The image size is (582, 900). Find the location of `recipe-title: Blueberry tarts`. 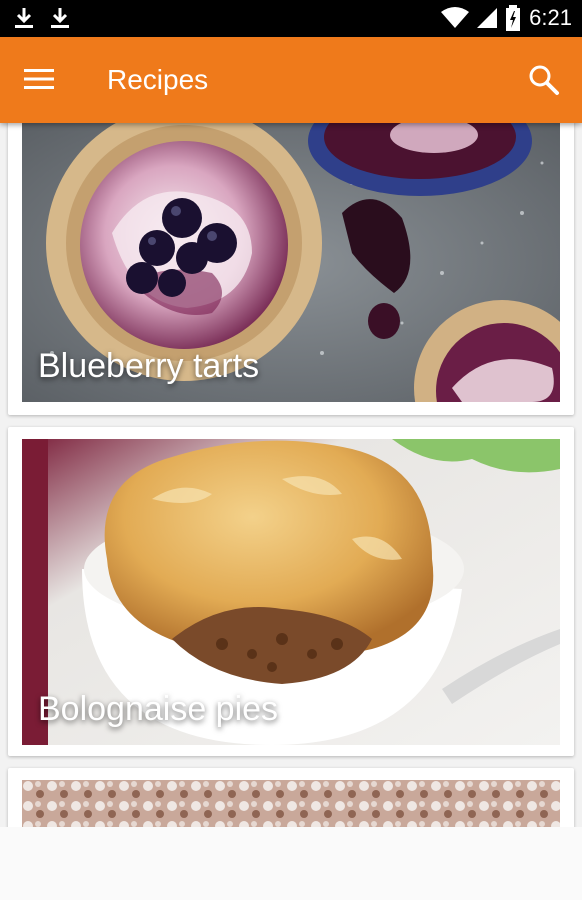

recipe-title: Blueberry tarts is located at coordinates (149, 366).